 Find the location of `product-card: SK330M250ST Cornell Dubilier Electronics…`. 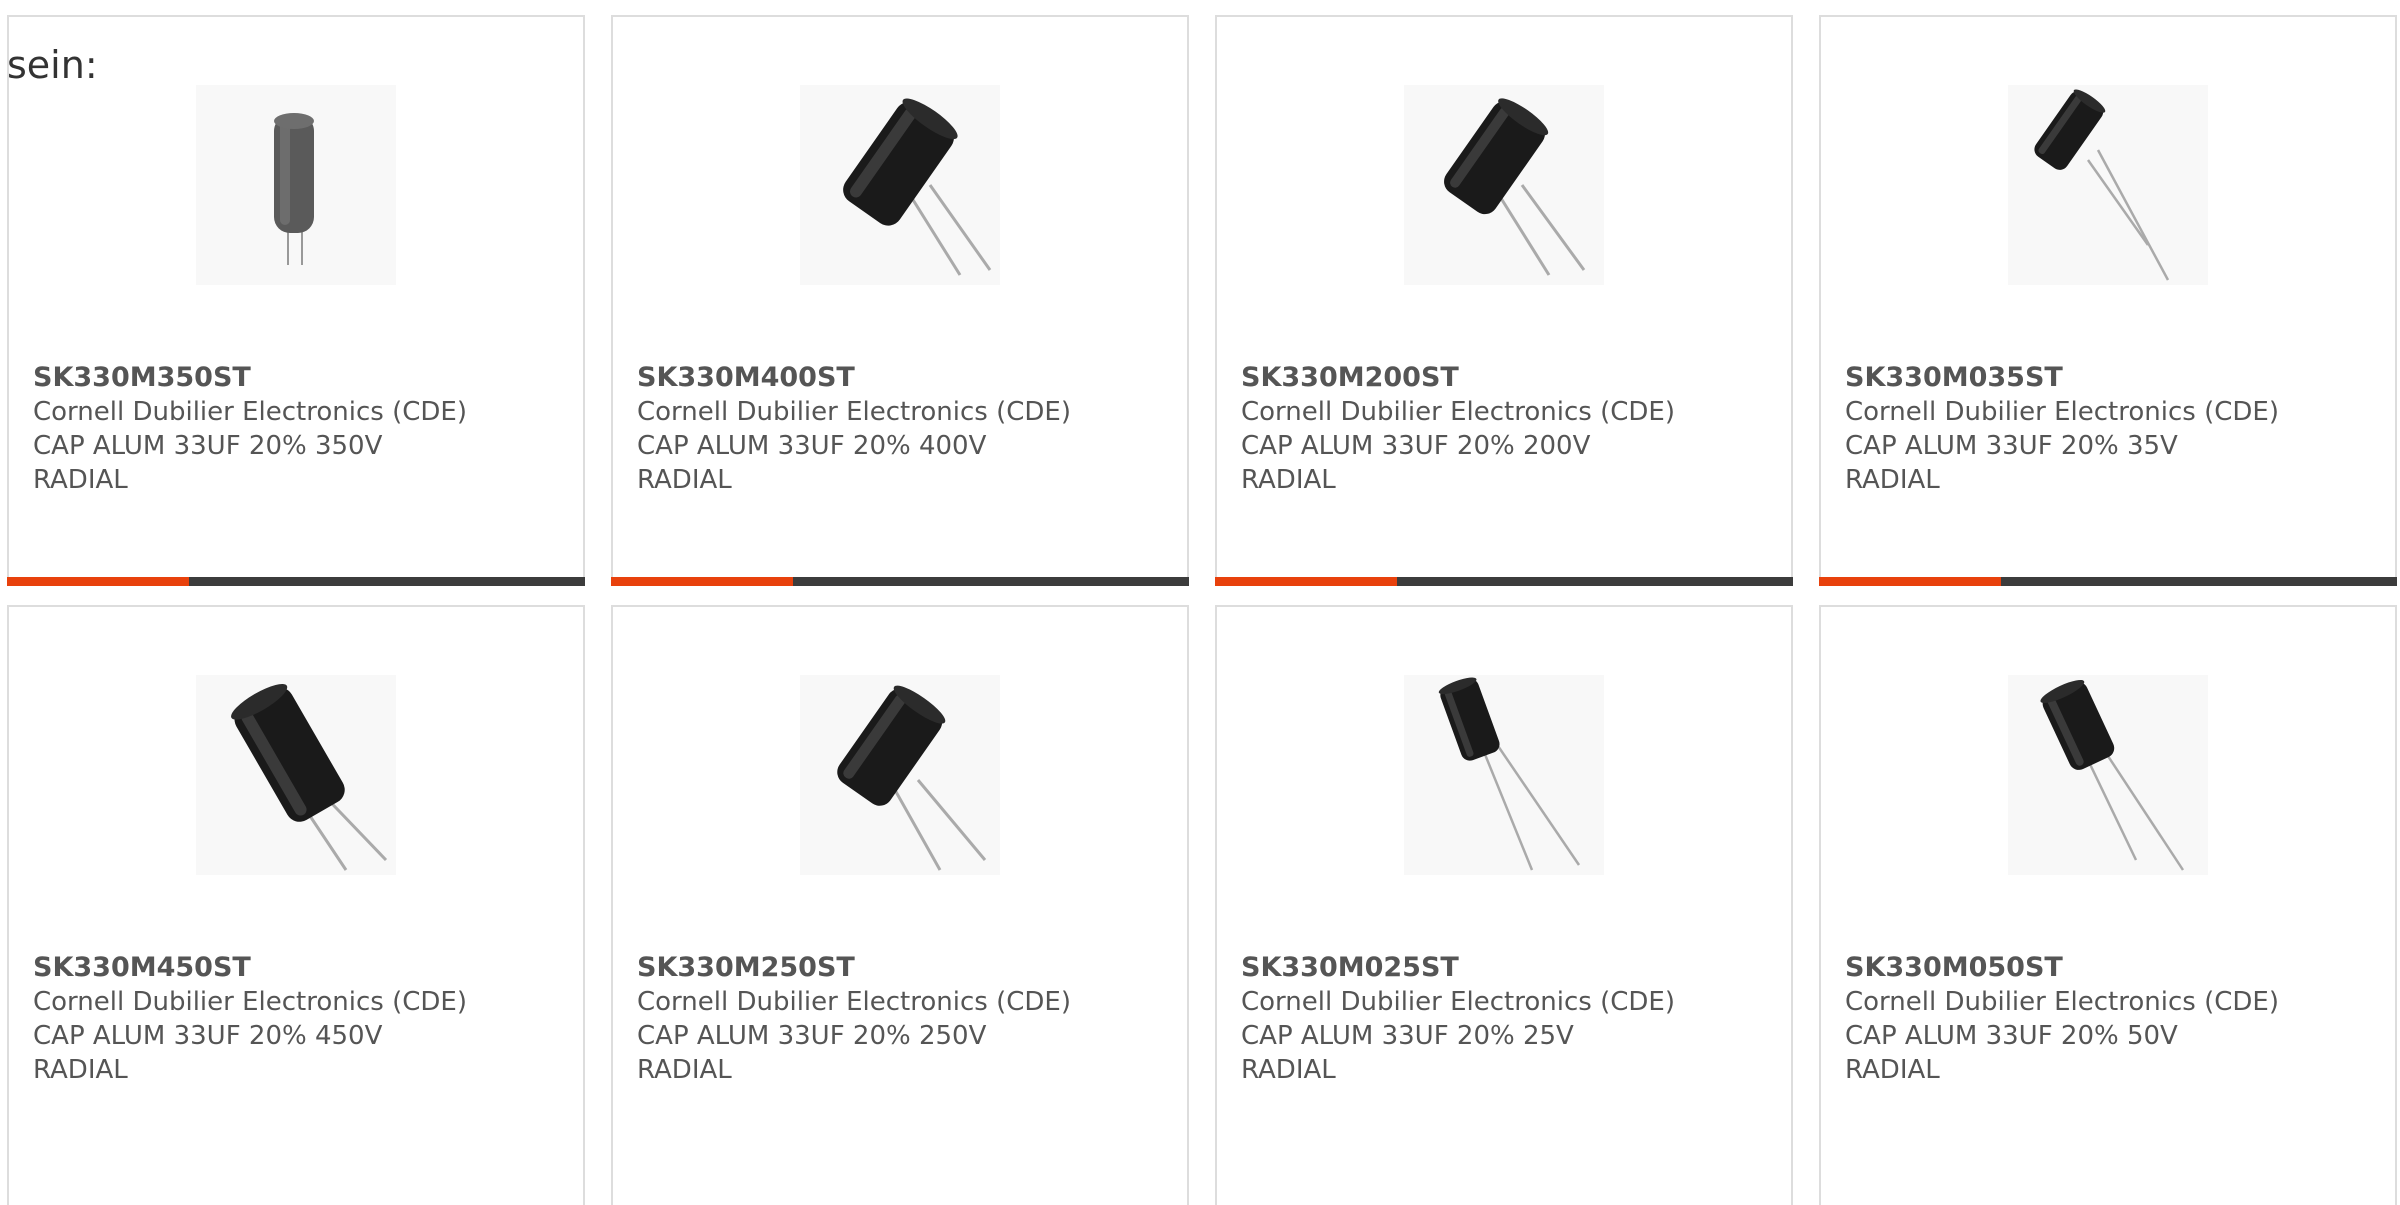

product-card: SK330M250ST Cornell Dubilier Electronics… is located at coordinates (900, 905).